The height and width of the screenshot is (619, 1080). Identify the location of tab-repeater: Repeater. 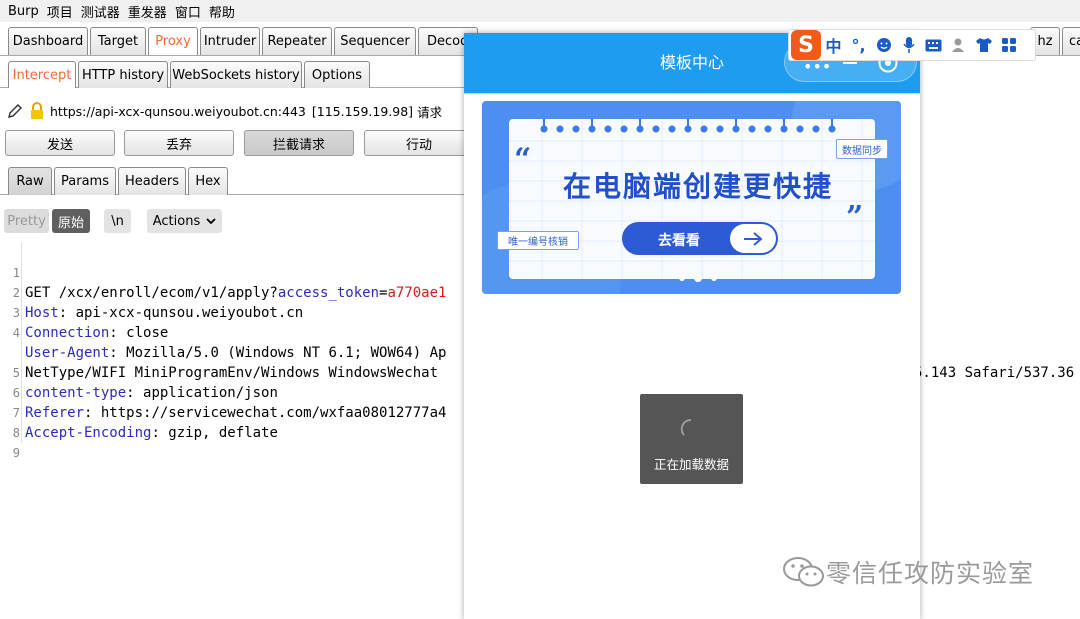
(297, 41).